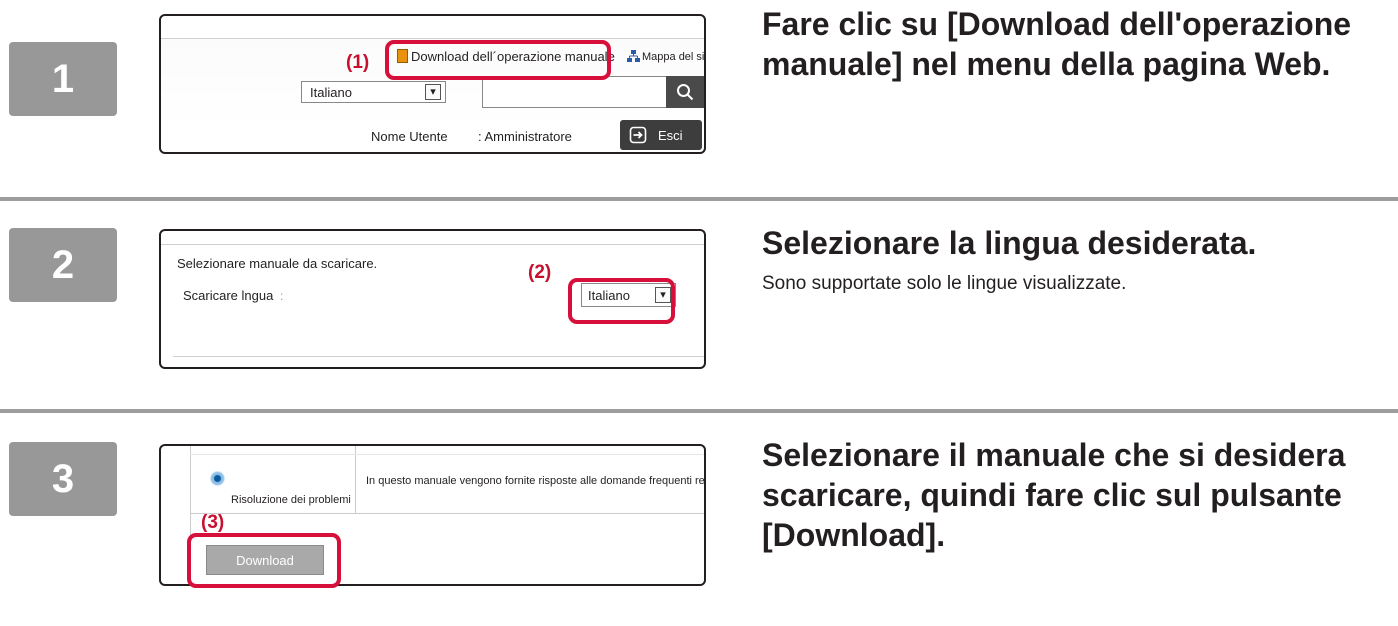 The width and height of the screenshot is (1398, 626). Describe the element at coordinates (447, 454) in the screenshot. I see `header-rule` at that location.